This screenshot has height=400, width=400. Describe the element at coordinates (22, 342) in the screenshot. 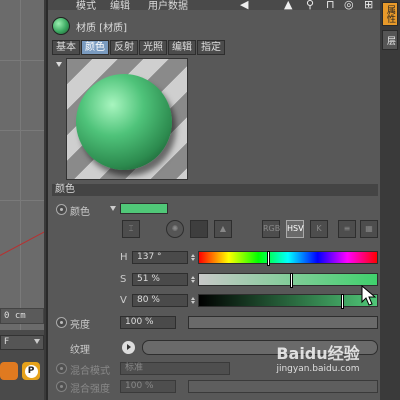

I see `frame-dropdown: F` at that location.